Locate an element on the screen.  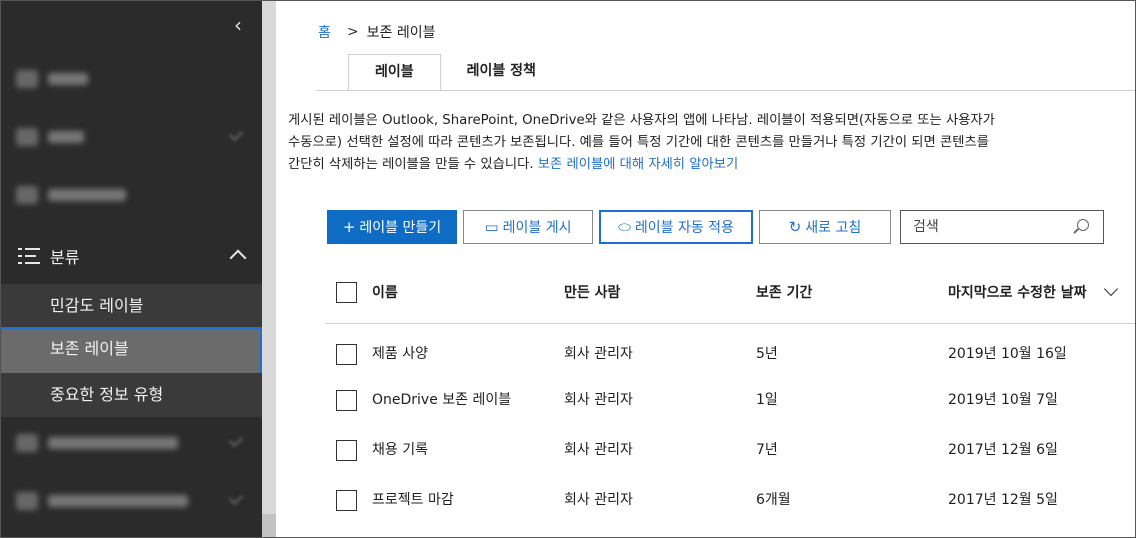
publish-label-text: 레이블 게시 is located at coordinates (537, 228).